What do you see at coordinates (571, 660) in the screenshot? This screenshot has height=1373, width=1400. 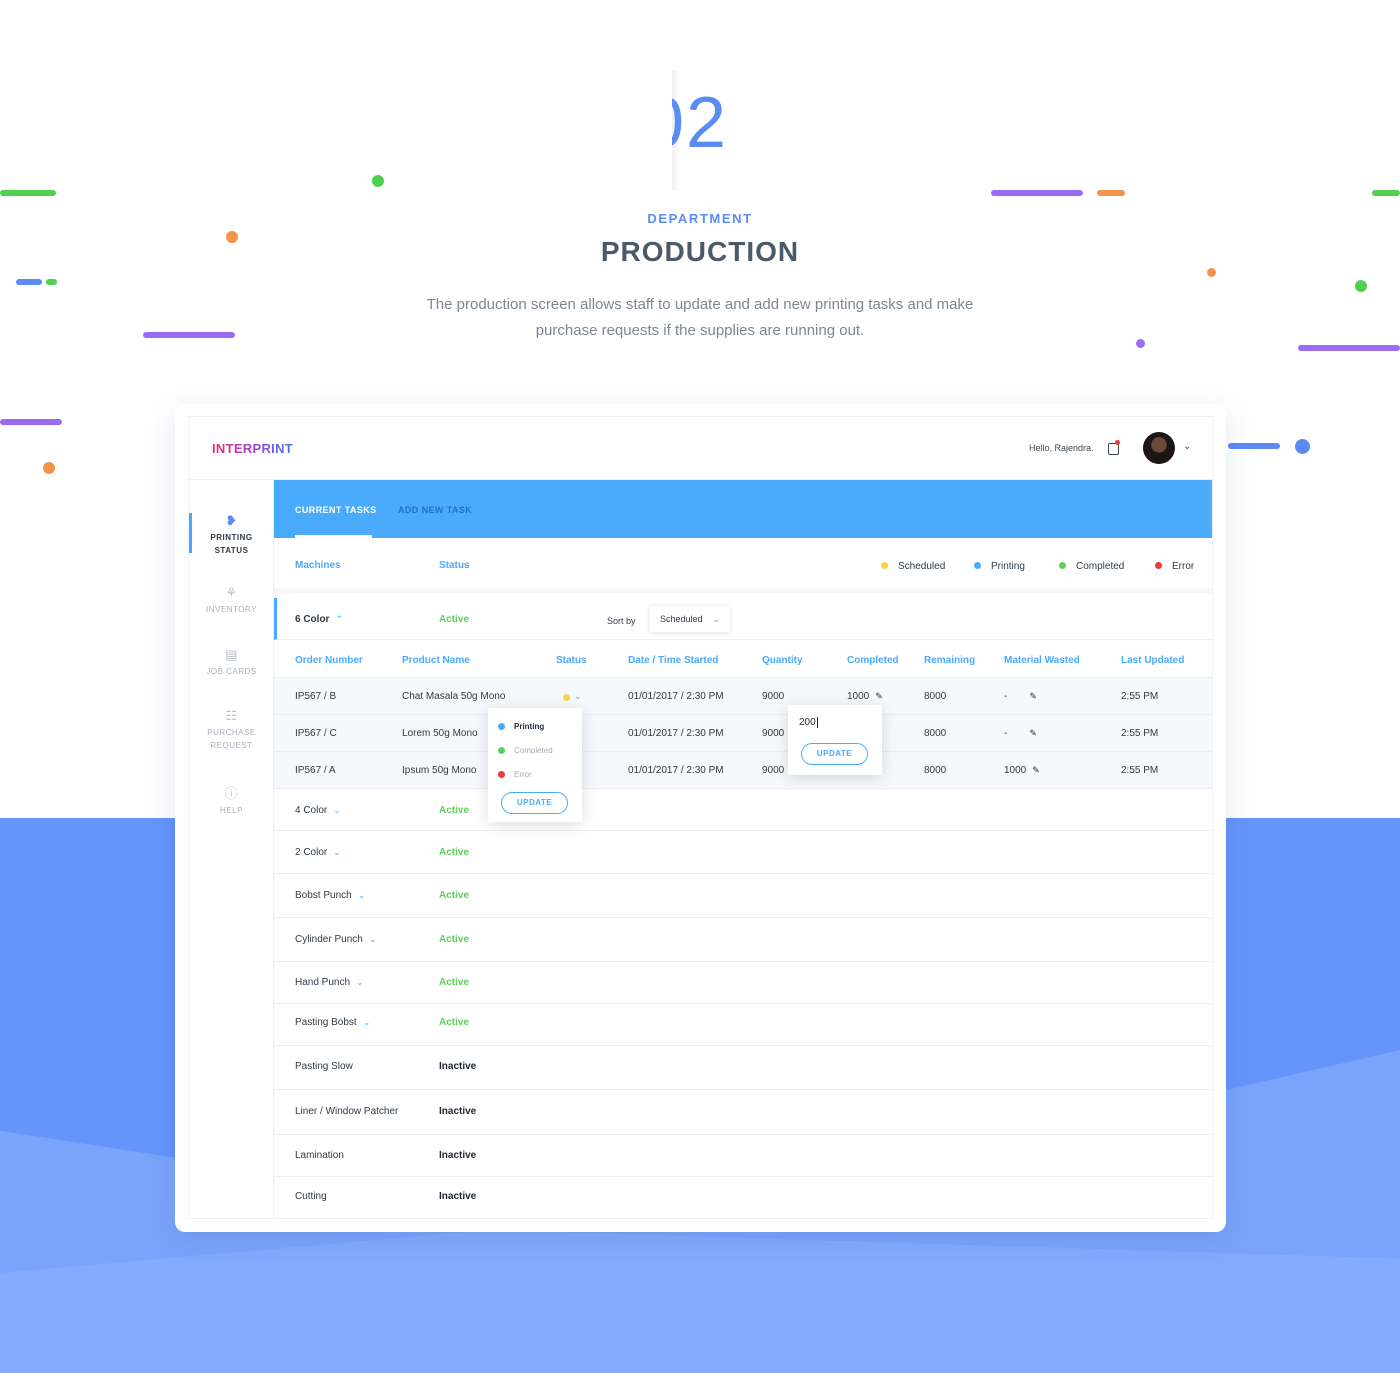 I see `column-header: Status` at bounding box center [571, 660].